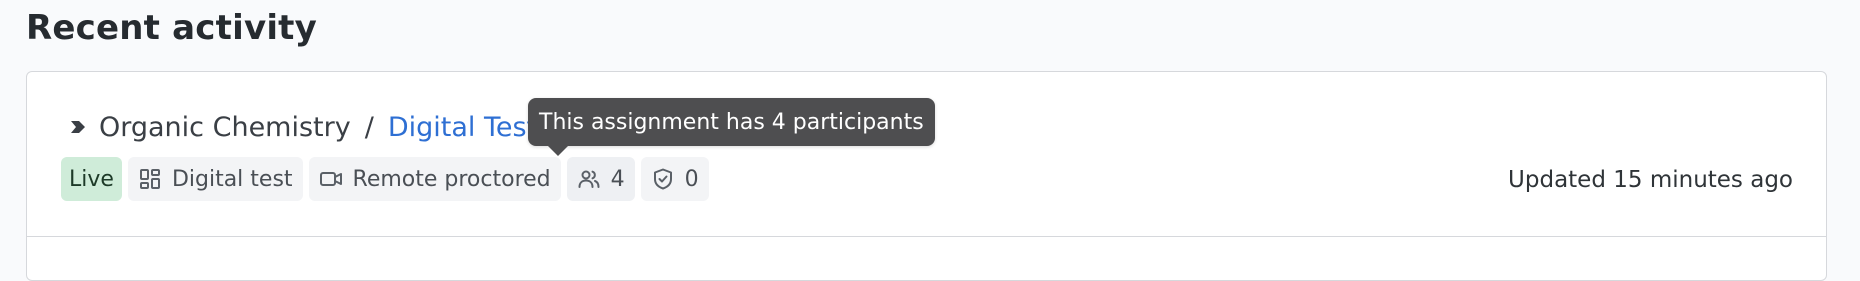 This screenshot has height=281, width=1860. What do you see at coordinates (150, 179) in the screenshot?
I see `dashboard-grid-icon` at bounding box center [150, 179].